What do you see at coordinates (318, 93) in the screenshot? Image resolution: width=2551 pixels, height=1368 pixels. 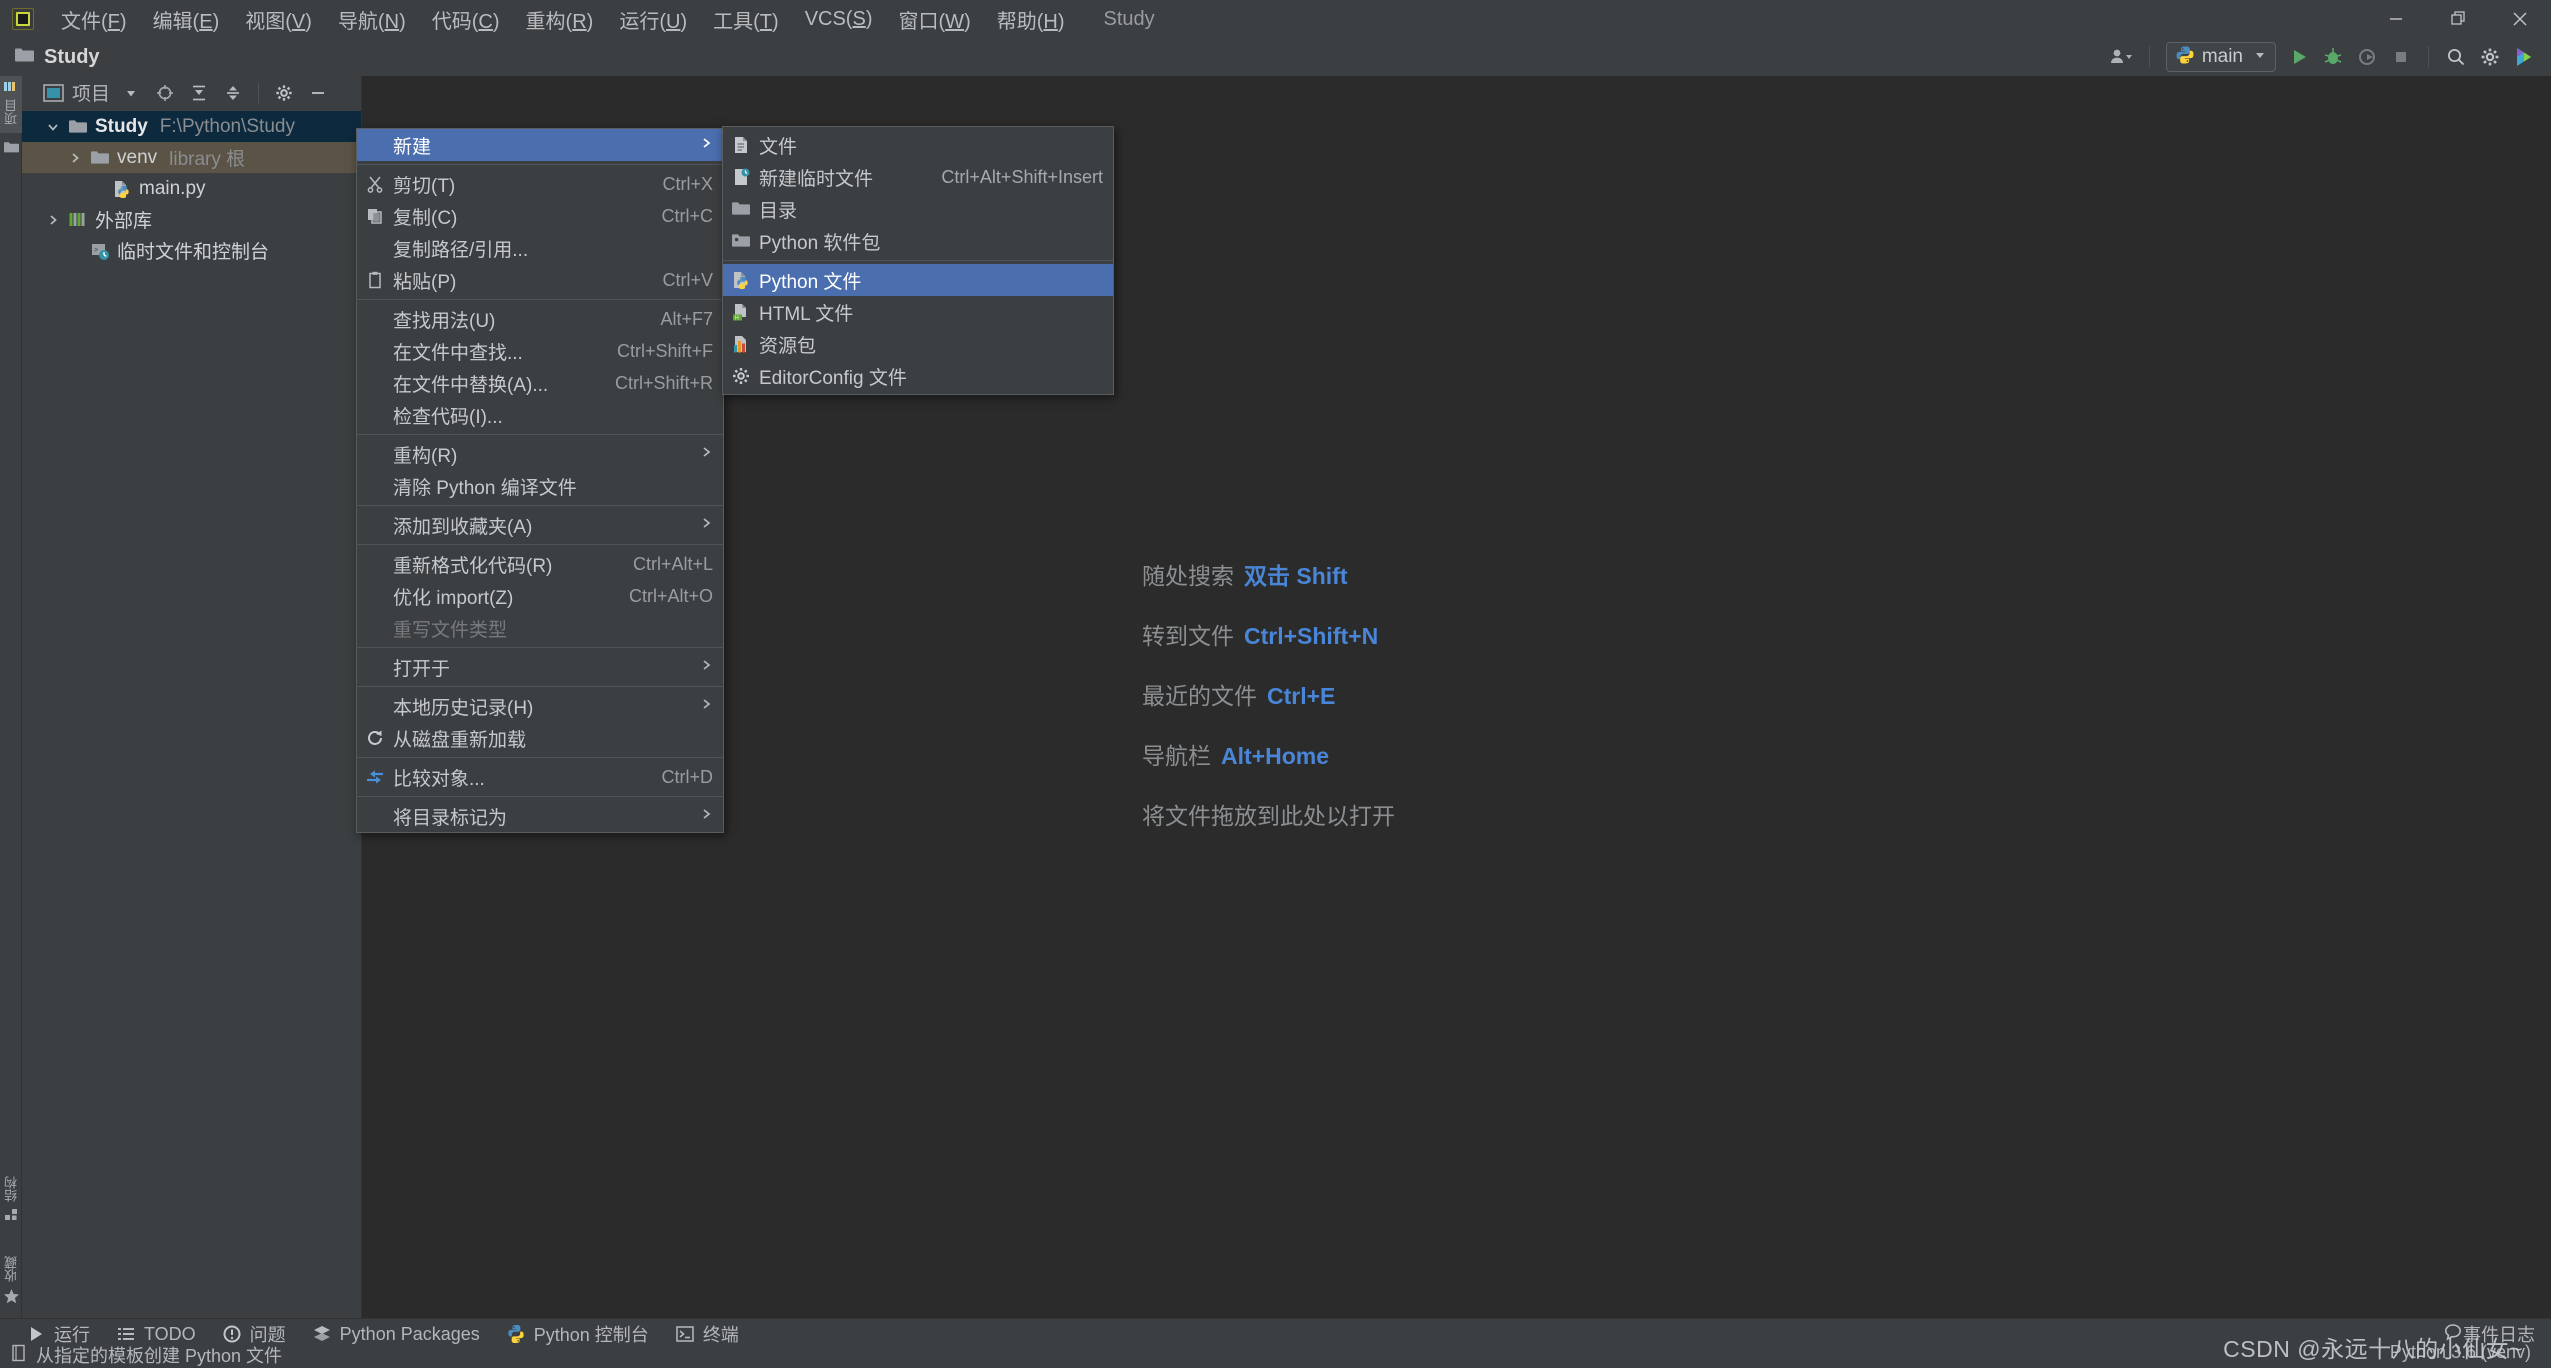 I see `hide-icon` at bounding box center [318, 93].